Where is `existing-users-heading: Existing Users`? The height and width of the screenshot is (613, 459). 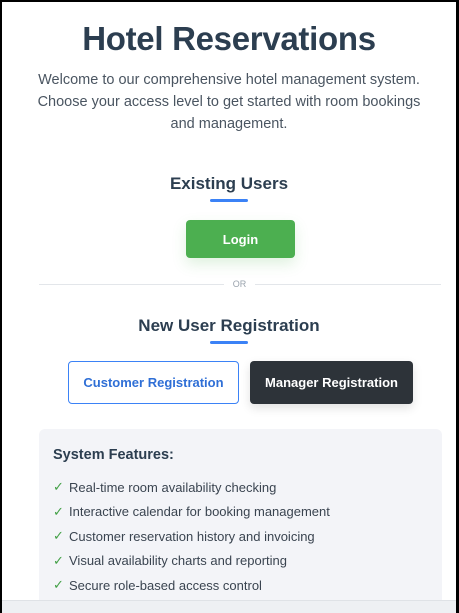
existing-users-heading: Existing Users is located at coordinates (229, 183).